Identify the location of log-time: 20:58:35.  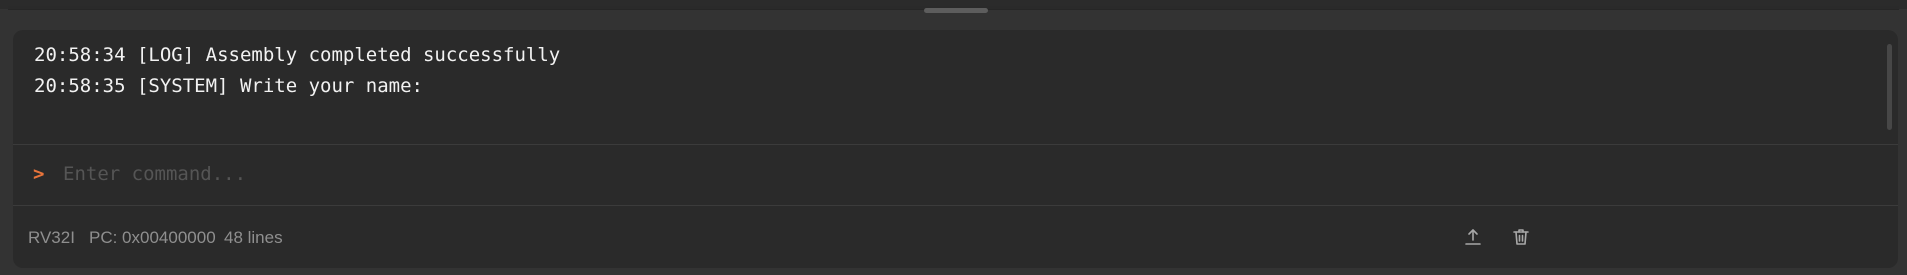
(80, 86).